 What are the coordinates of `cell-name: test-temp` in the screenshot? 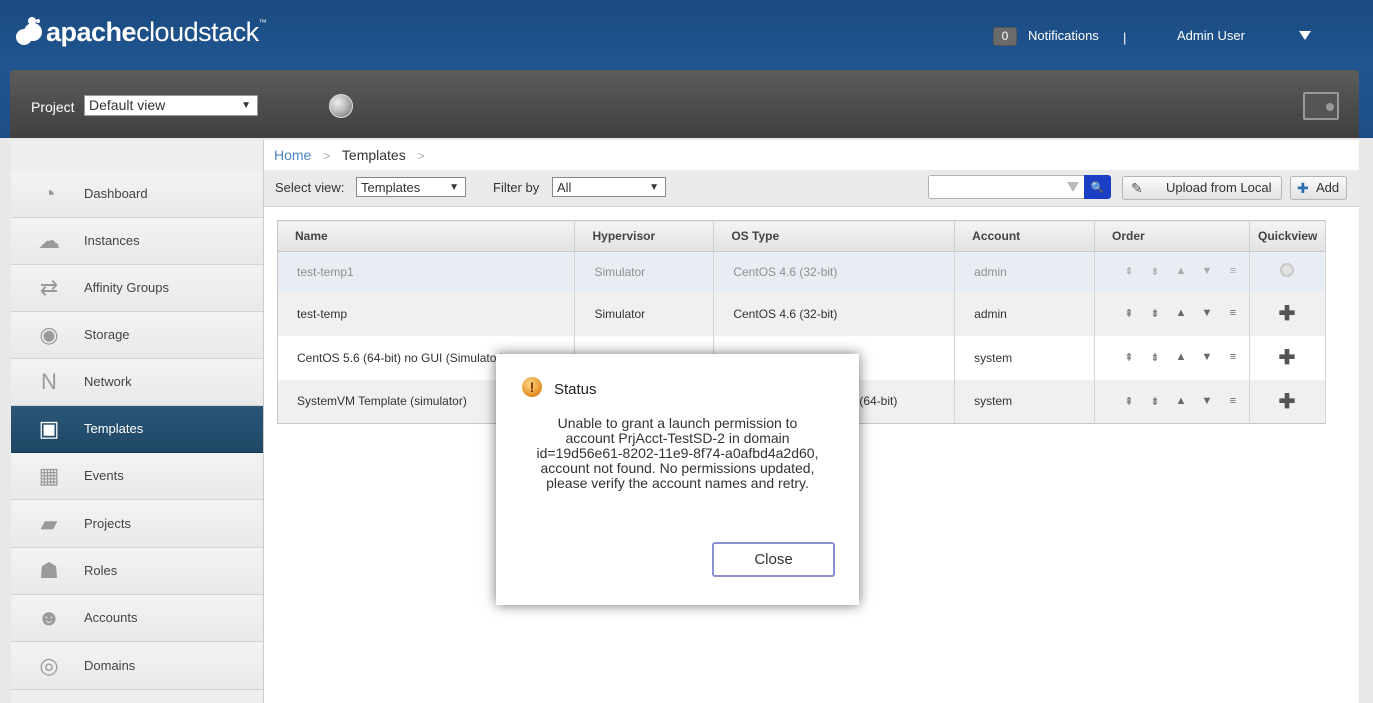 It's located at (426, 313).